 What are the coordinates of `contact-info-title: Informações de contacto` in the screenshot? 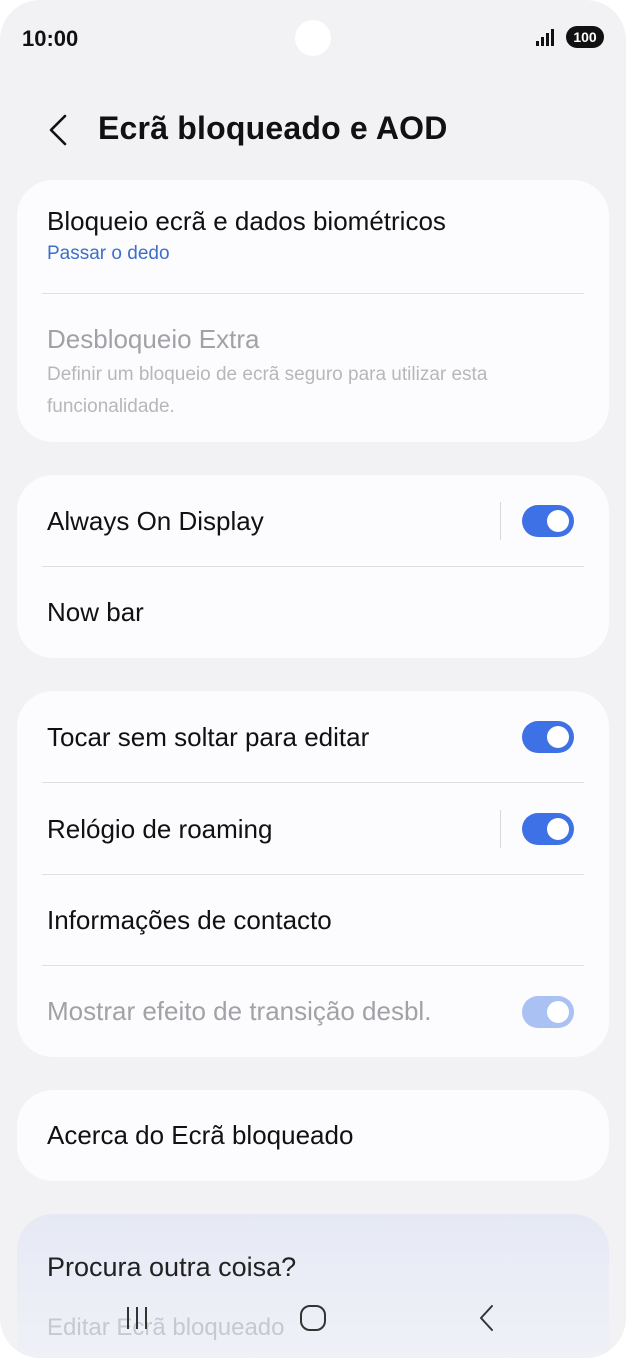 It's located at (189, 920).